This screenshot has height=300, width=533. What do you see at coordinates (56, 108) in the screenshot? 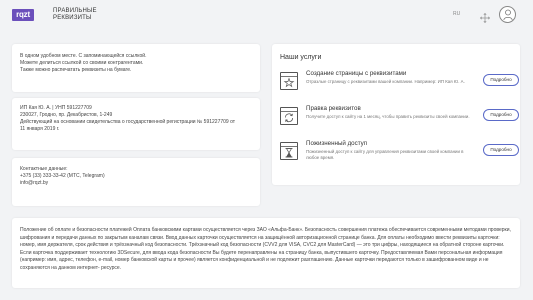
I see `requisites-line: ИП Кая Ю. А. | УНП 591227709` at bounding box center [56, 108].